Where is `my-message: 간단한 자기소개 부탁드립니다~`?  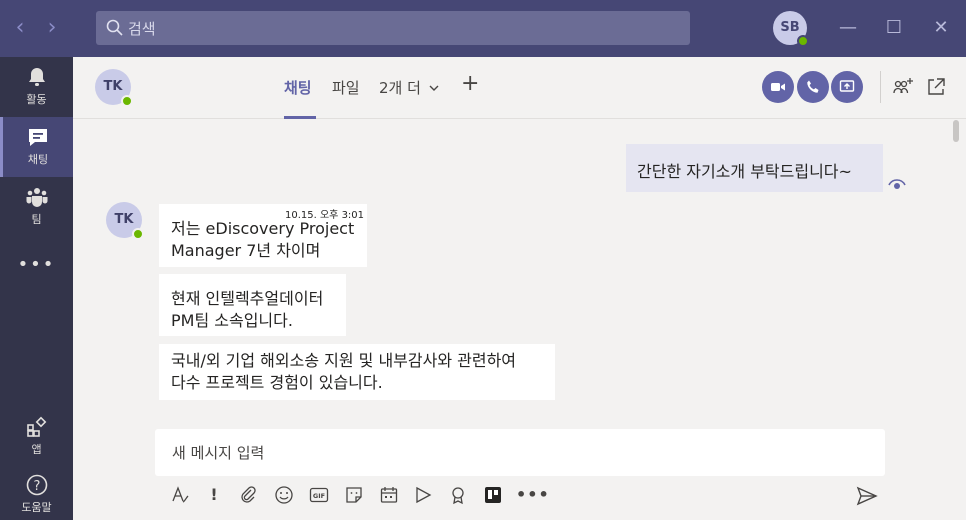
my-message: 간단한 자기소개 부탁드립니다~ is located at coordinates (754, 168).